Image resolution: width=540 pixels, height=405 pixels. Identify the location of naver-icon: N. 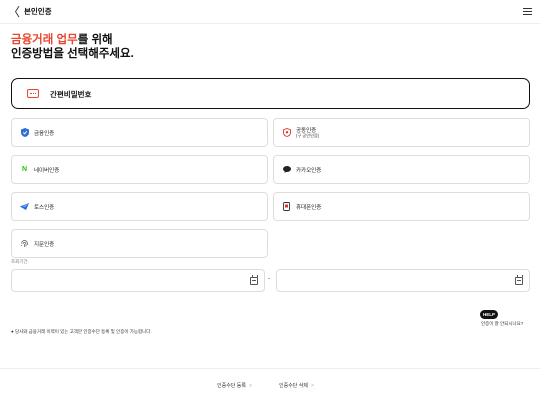
(24, 169).